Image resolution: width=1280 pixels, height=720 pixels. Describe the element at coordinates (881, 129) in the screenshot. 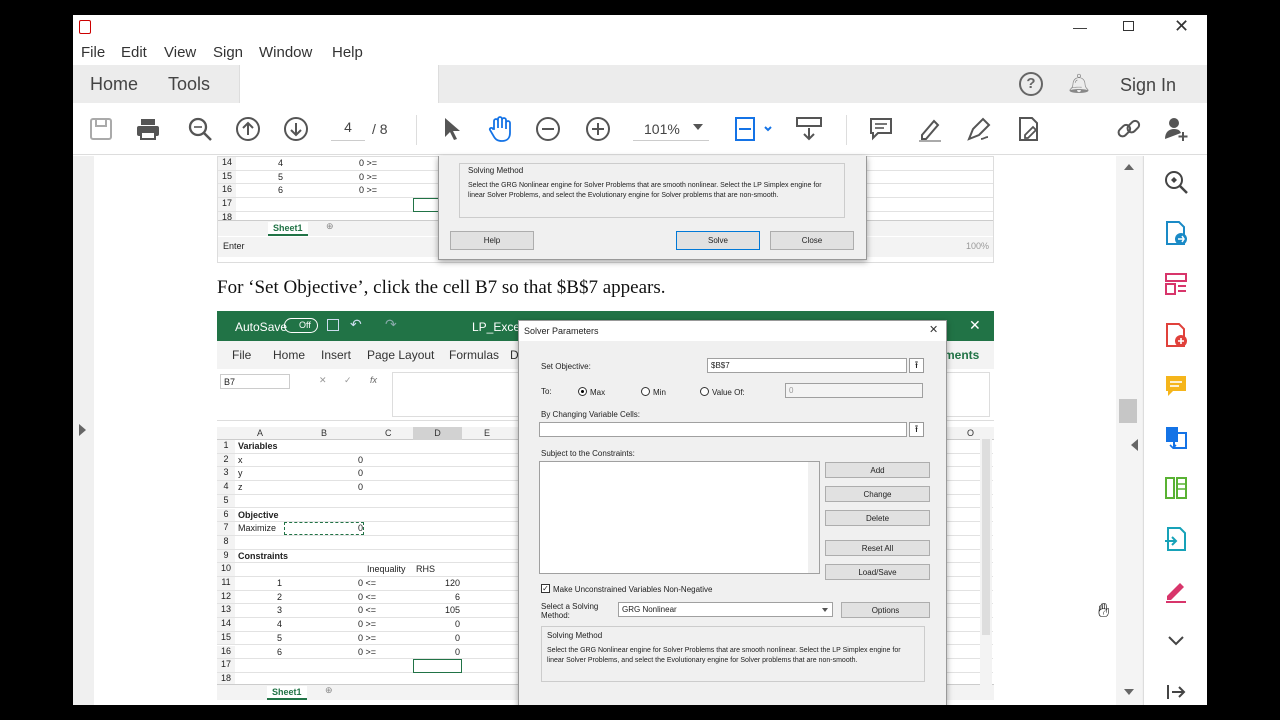

I see `comment-icon` at that location.